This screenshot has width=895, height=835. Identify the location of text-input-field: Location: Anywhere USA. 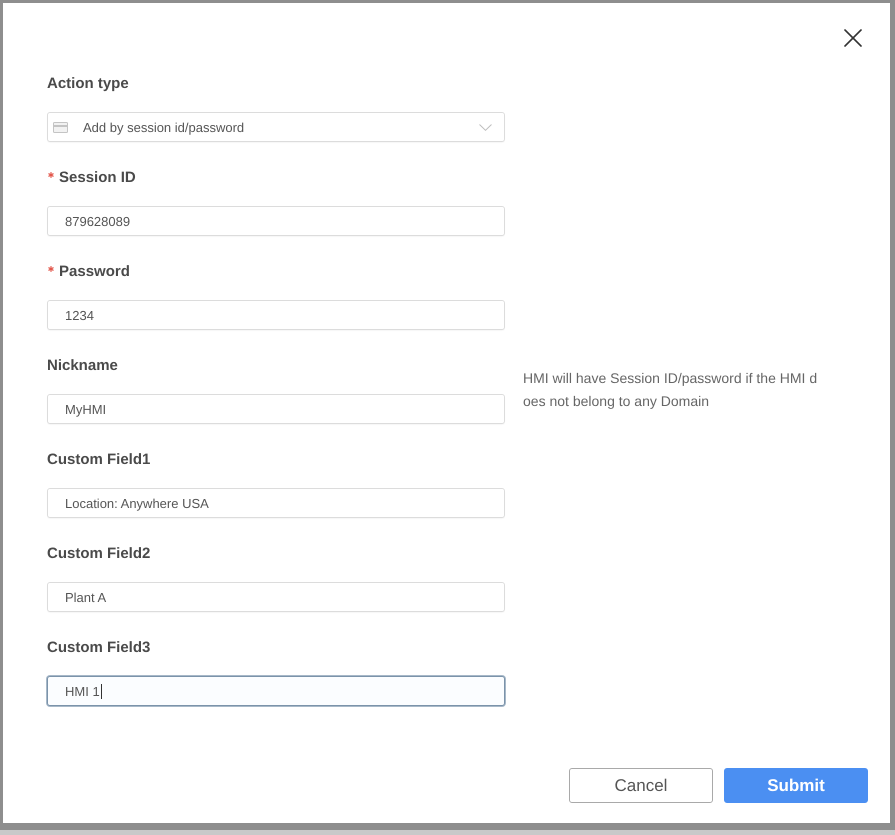
(276, 503).